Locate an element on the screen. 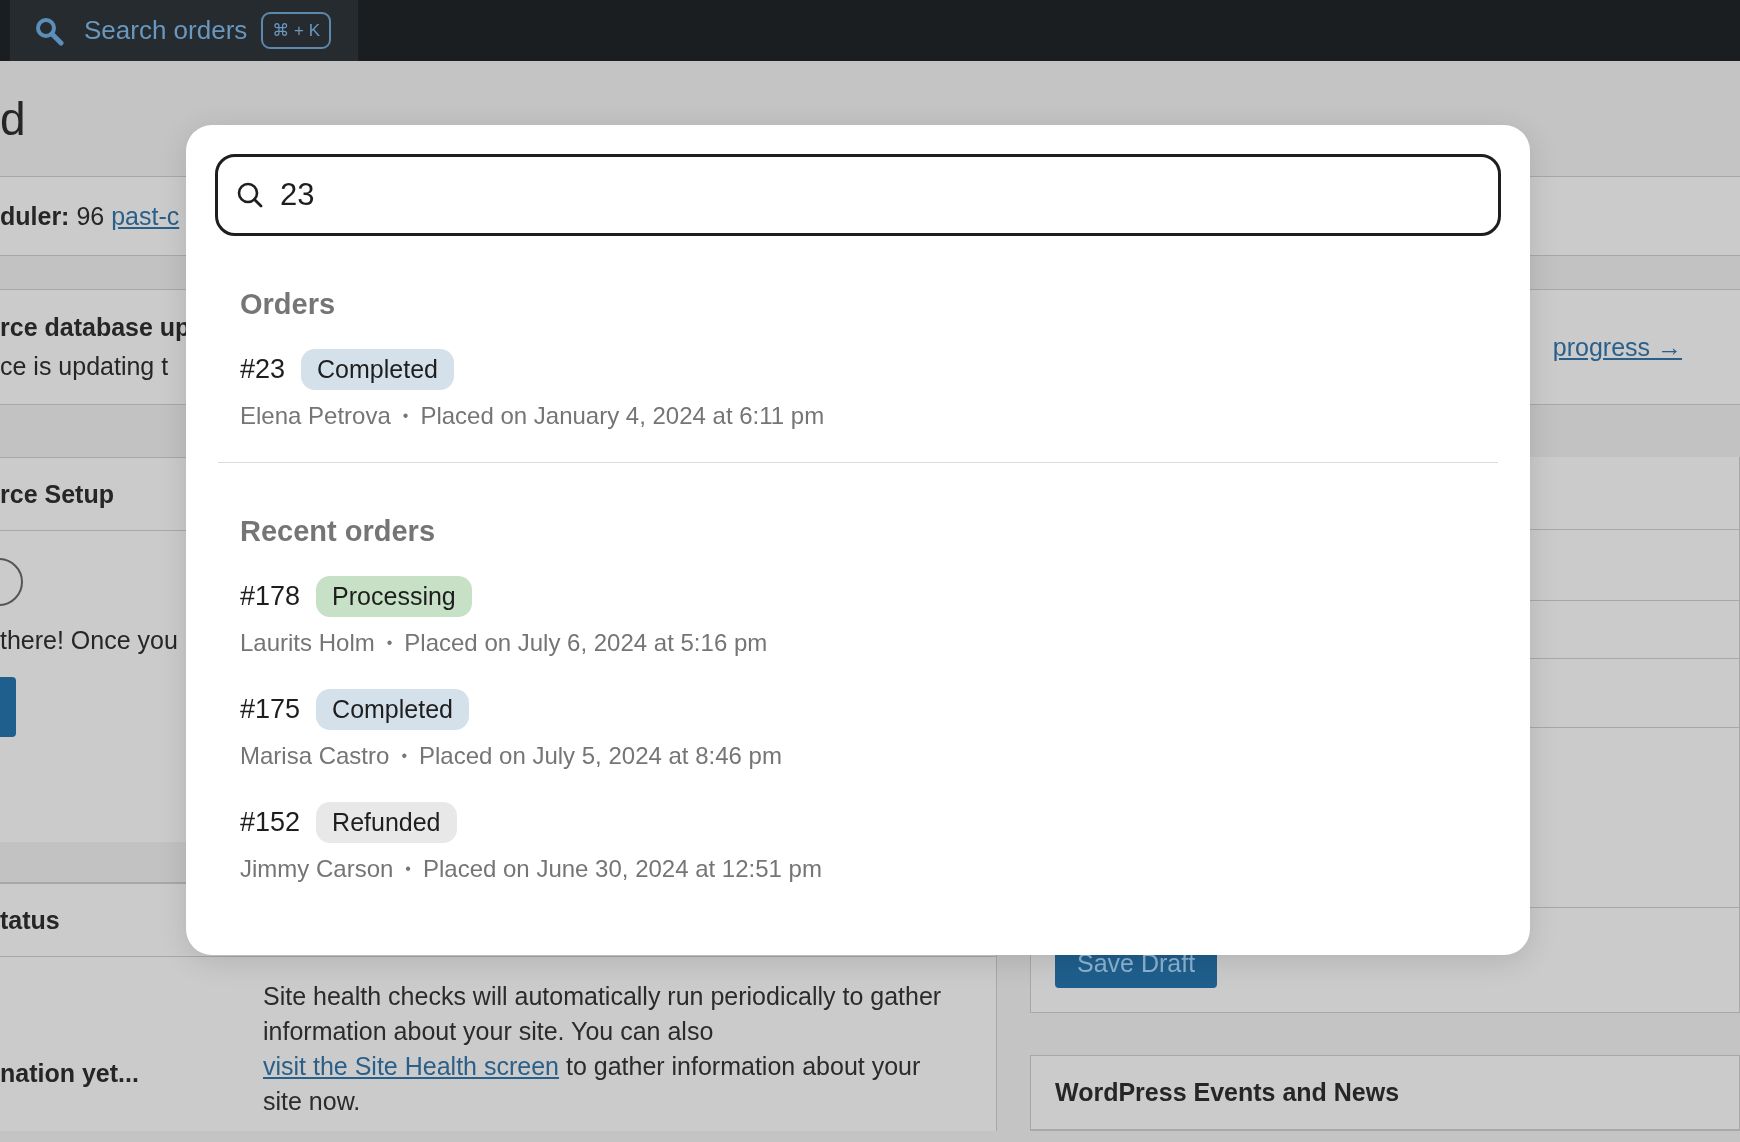 This screenshot has height=1142, width=1740. page-title: d is located at coordinates (13, 118).